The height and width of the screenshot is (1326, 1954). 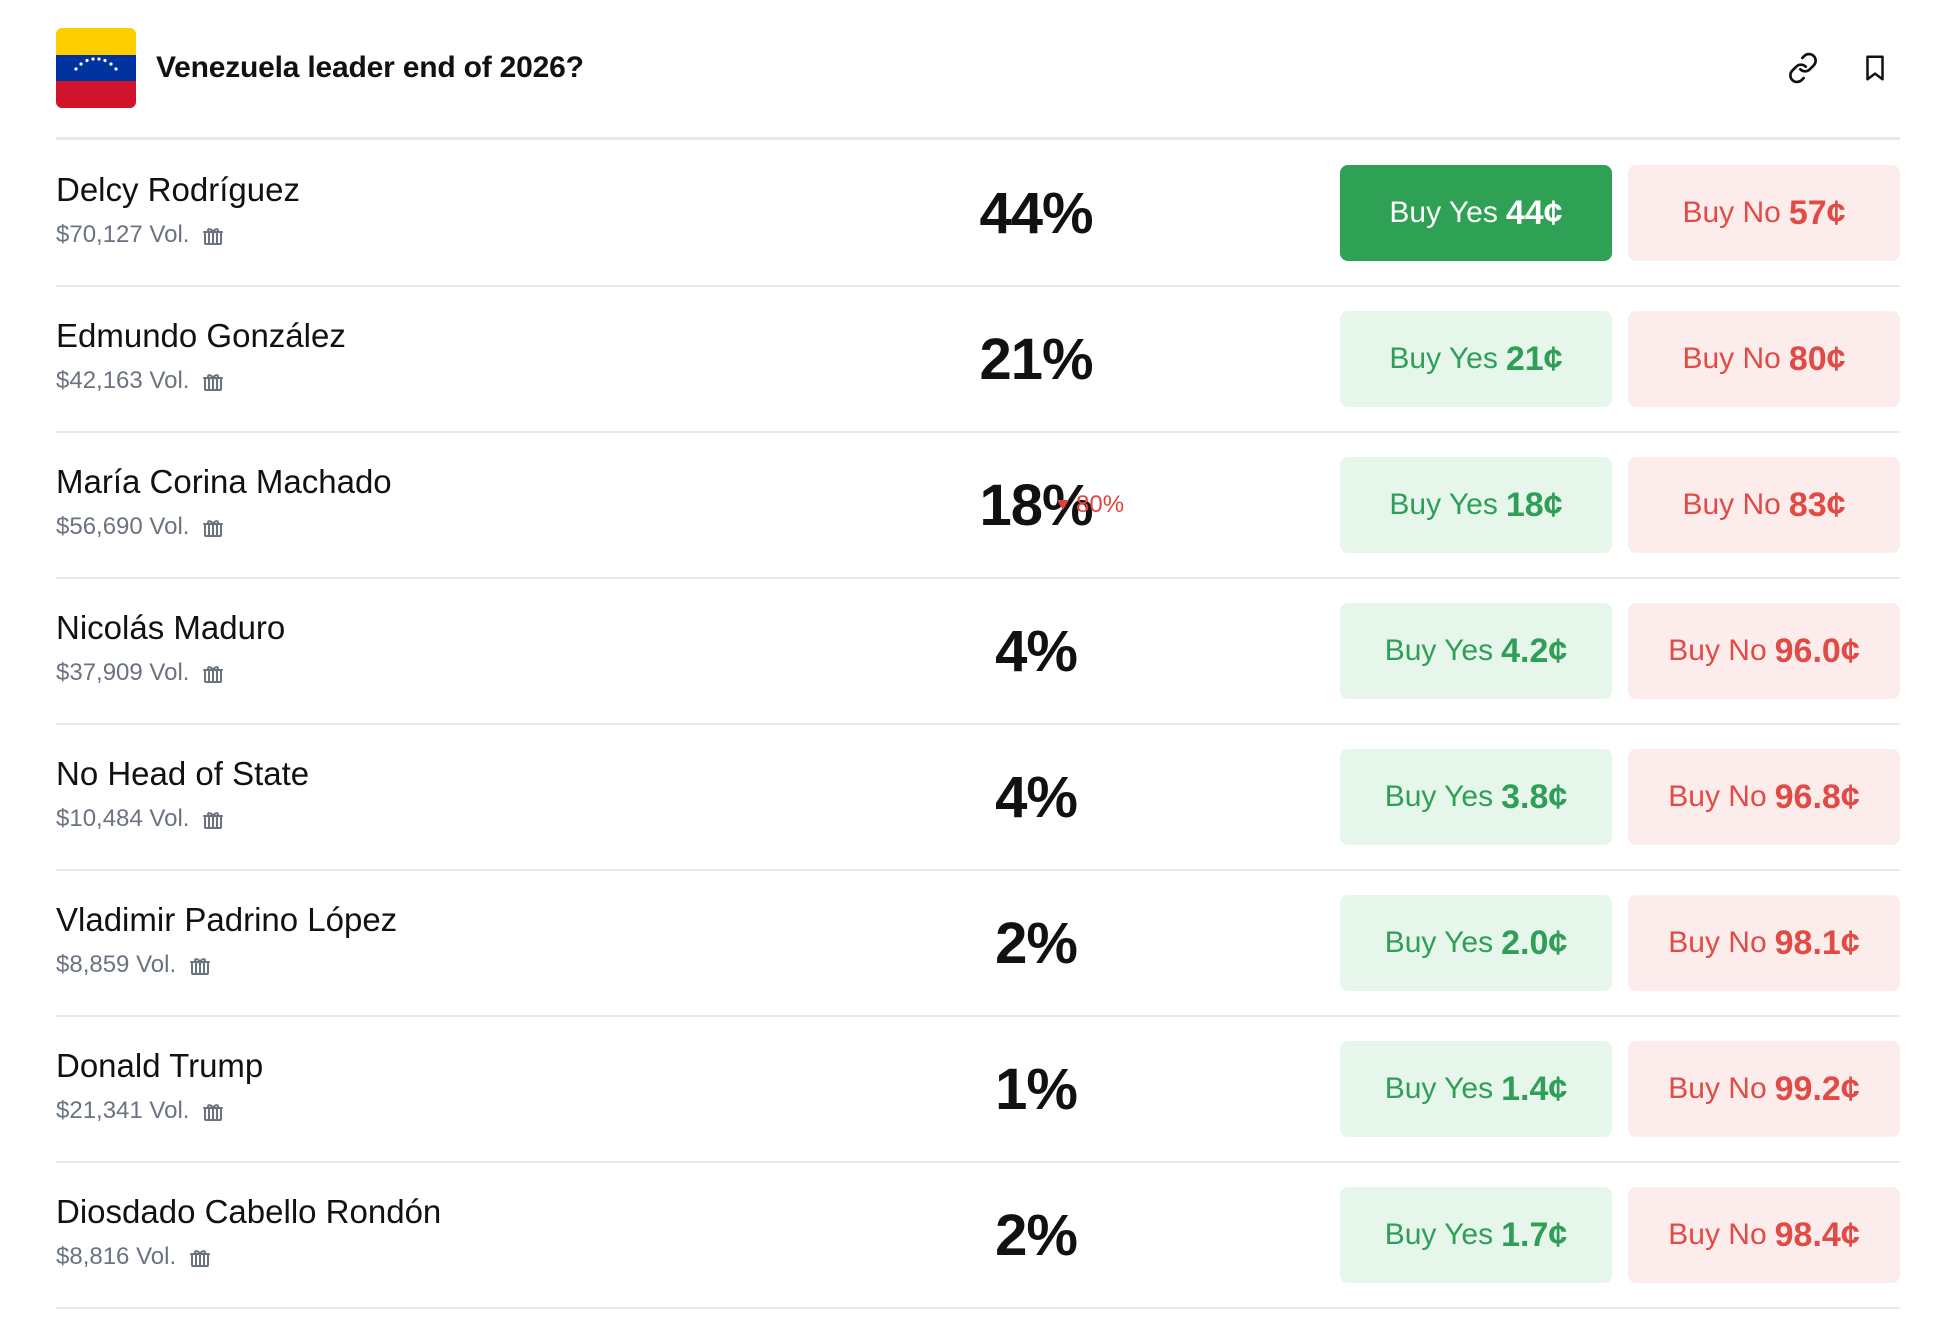 What do you see at coordinates (224, 481) in the screenshot?
I see `outcome-name: María Corina Machado` at bounding box center [224, 481].